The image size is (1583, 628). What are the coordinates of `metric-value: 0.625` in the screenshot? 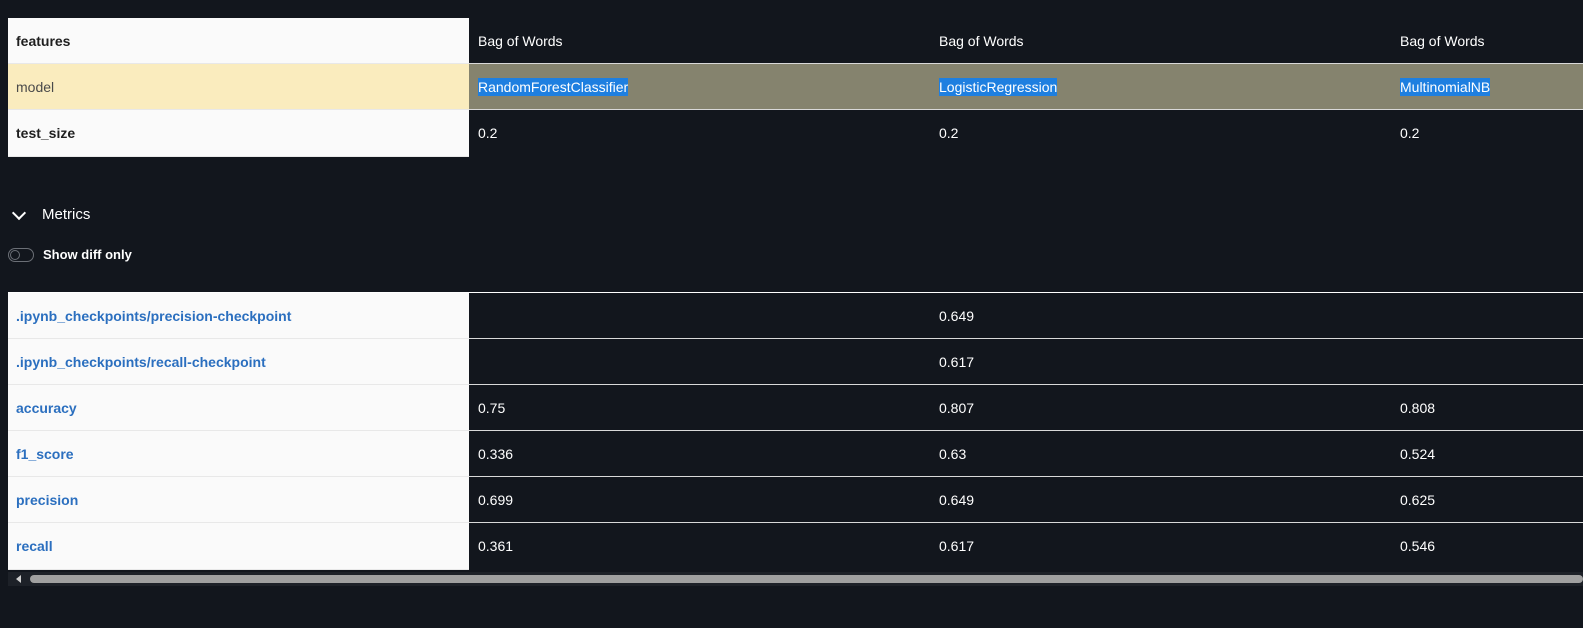 It's located at (1418, 499).